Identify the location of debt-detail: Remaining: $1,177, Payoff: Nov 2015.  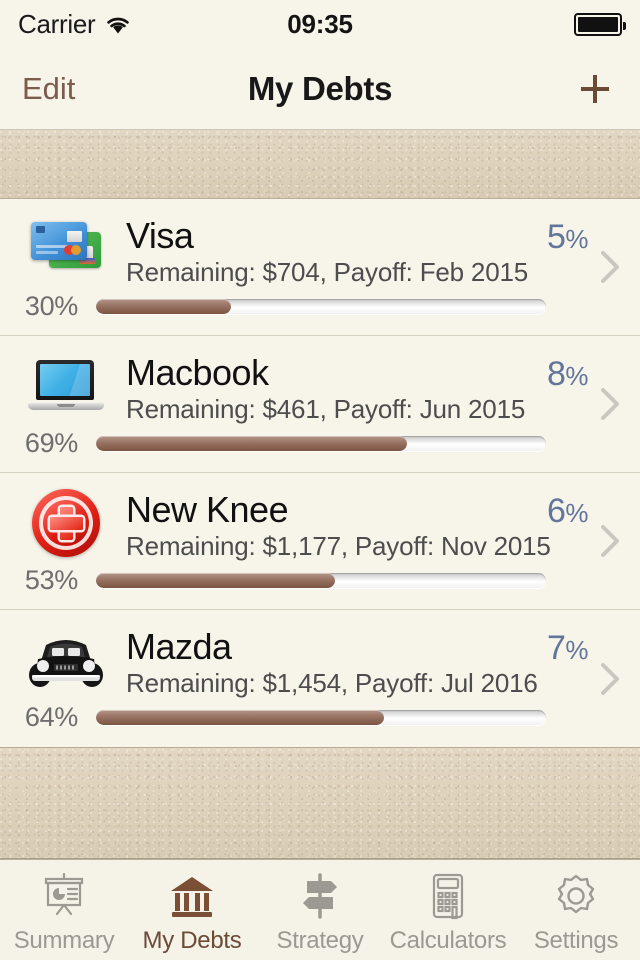
(338, 546).